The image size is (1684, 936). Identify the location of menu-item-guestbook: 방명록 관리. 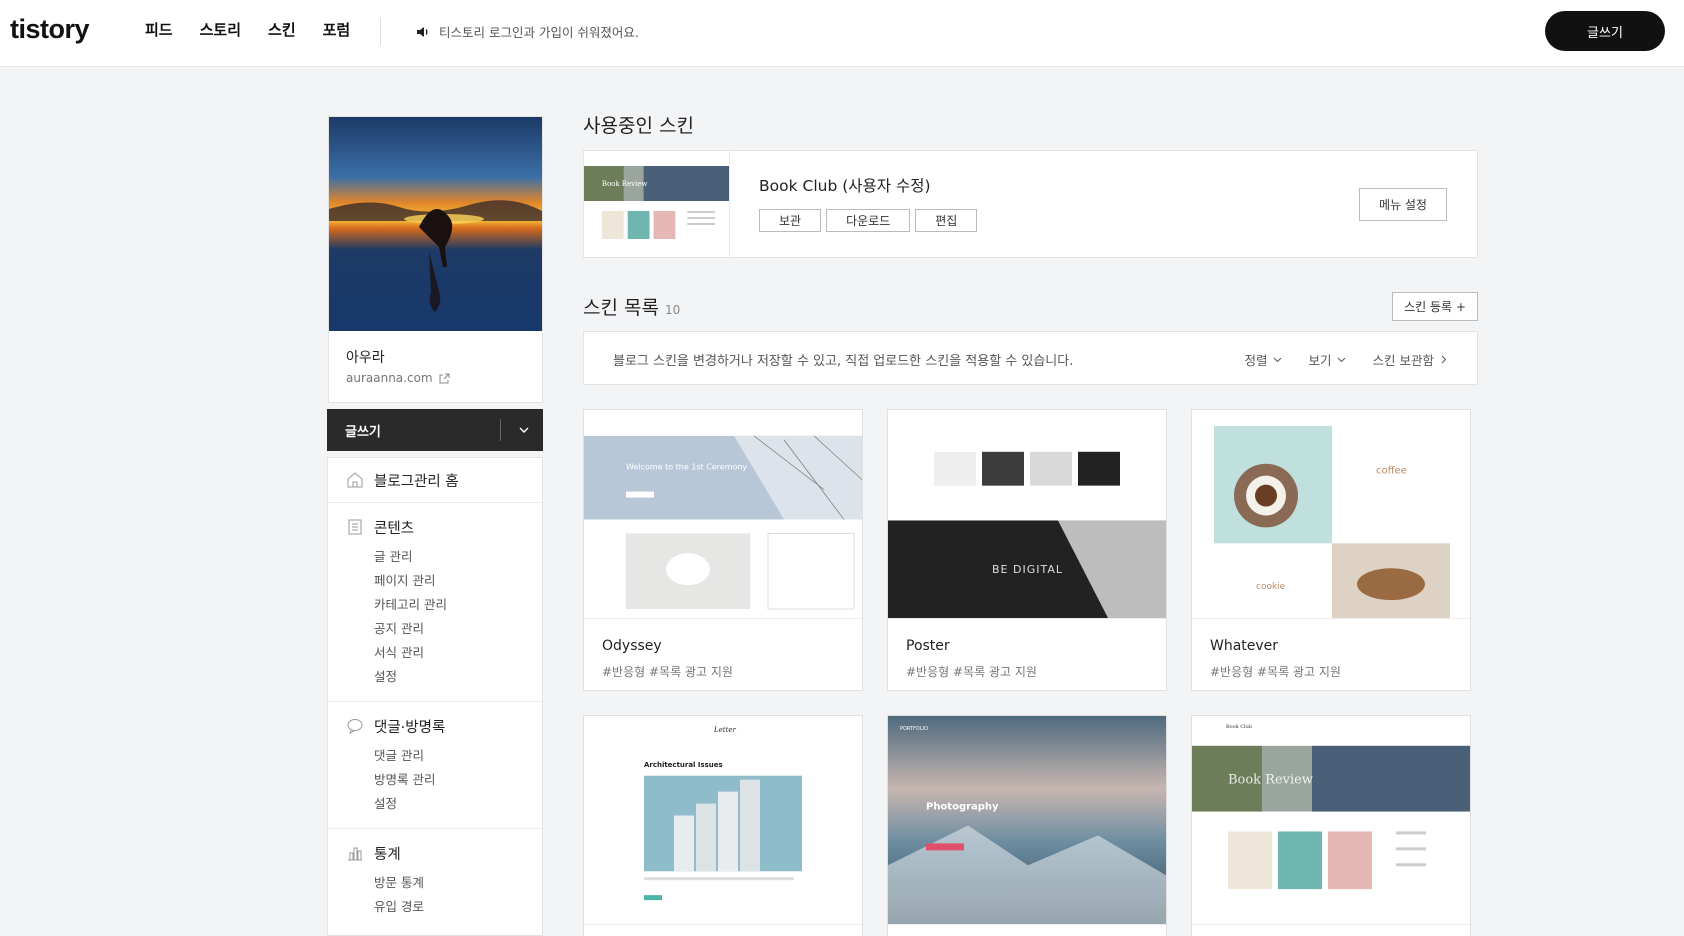
(458, 780).